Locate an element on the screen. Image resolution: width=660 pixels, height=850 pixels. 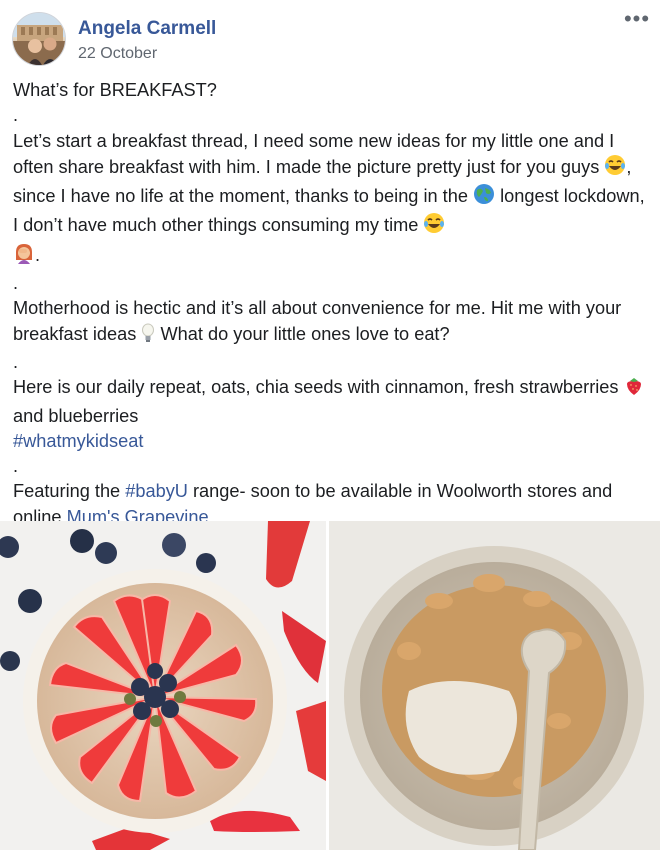
post-header: Angela Carmell 22 October ••• is located at coordinates (332, 38).